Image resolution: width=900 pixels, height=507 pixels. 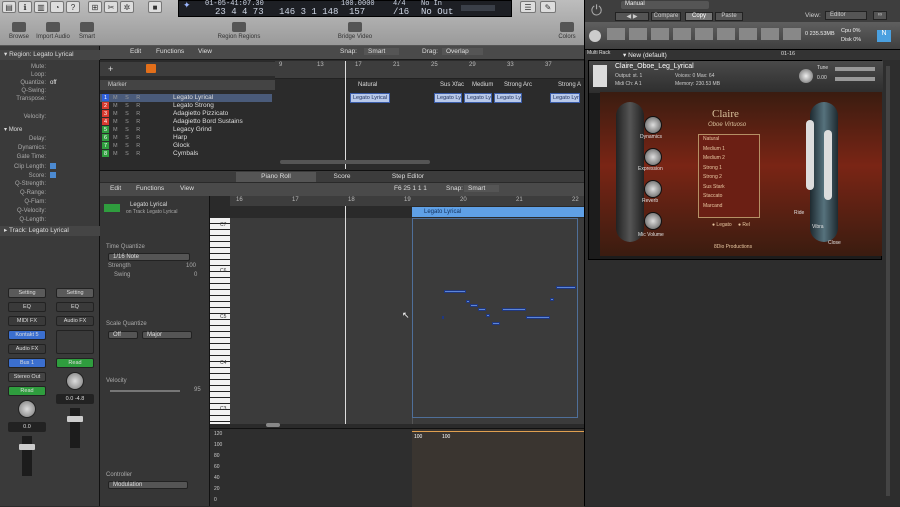 What do you see at coordinates (666, 16) in the screenshot?
I see `compare-button: Compare` at bounding box center [666, 16].